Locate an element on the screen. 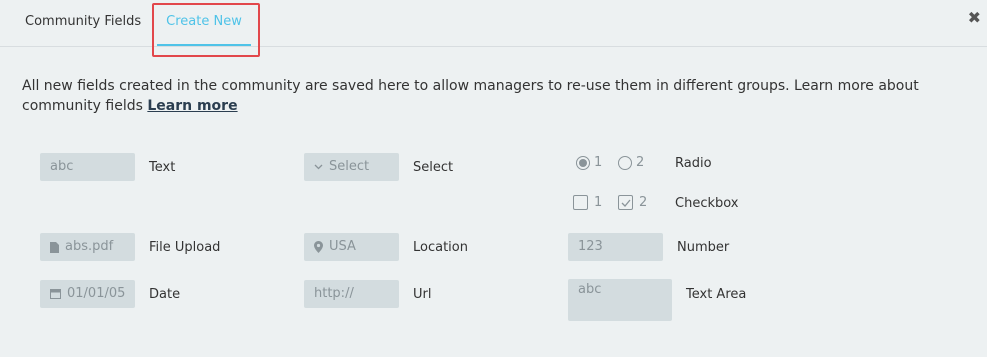 This screenshot has width=987, height=357. number-field-sample: 123 is located at coordinates (615, 247).